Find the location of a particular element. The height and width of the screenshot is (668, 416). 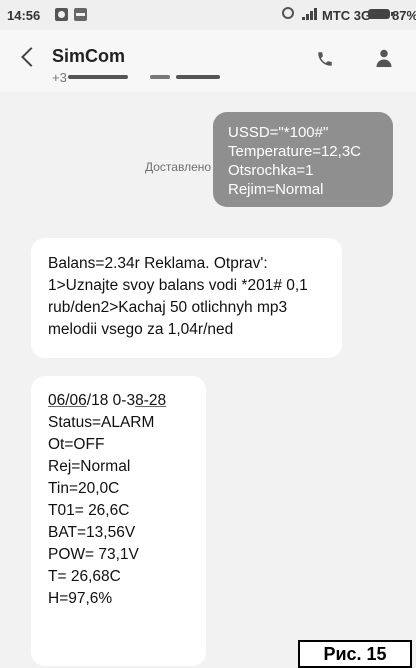

message-line: Balans=2.34r Reklama. Otprav': is located at coordinates (158, 263).